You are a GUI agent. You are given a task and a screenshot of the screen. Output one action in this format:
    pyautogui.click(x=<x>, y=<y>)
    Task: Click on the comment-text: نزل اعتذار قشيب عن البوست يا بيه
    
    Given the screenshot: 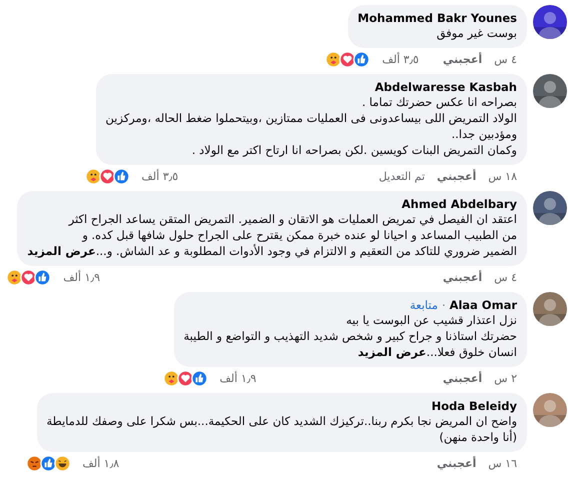 What is the action you would take?
    pyautogui.click(x=431, y=320)
    